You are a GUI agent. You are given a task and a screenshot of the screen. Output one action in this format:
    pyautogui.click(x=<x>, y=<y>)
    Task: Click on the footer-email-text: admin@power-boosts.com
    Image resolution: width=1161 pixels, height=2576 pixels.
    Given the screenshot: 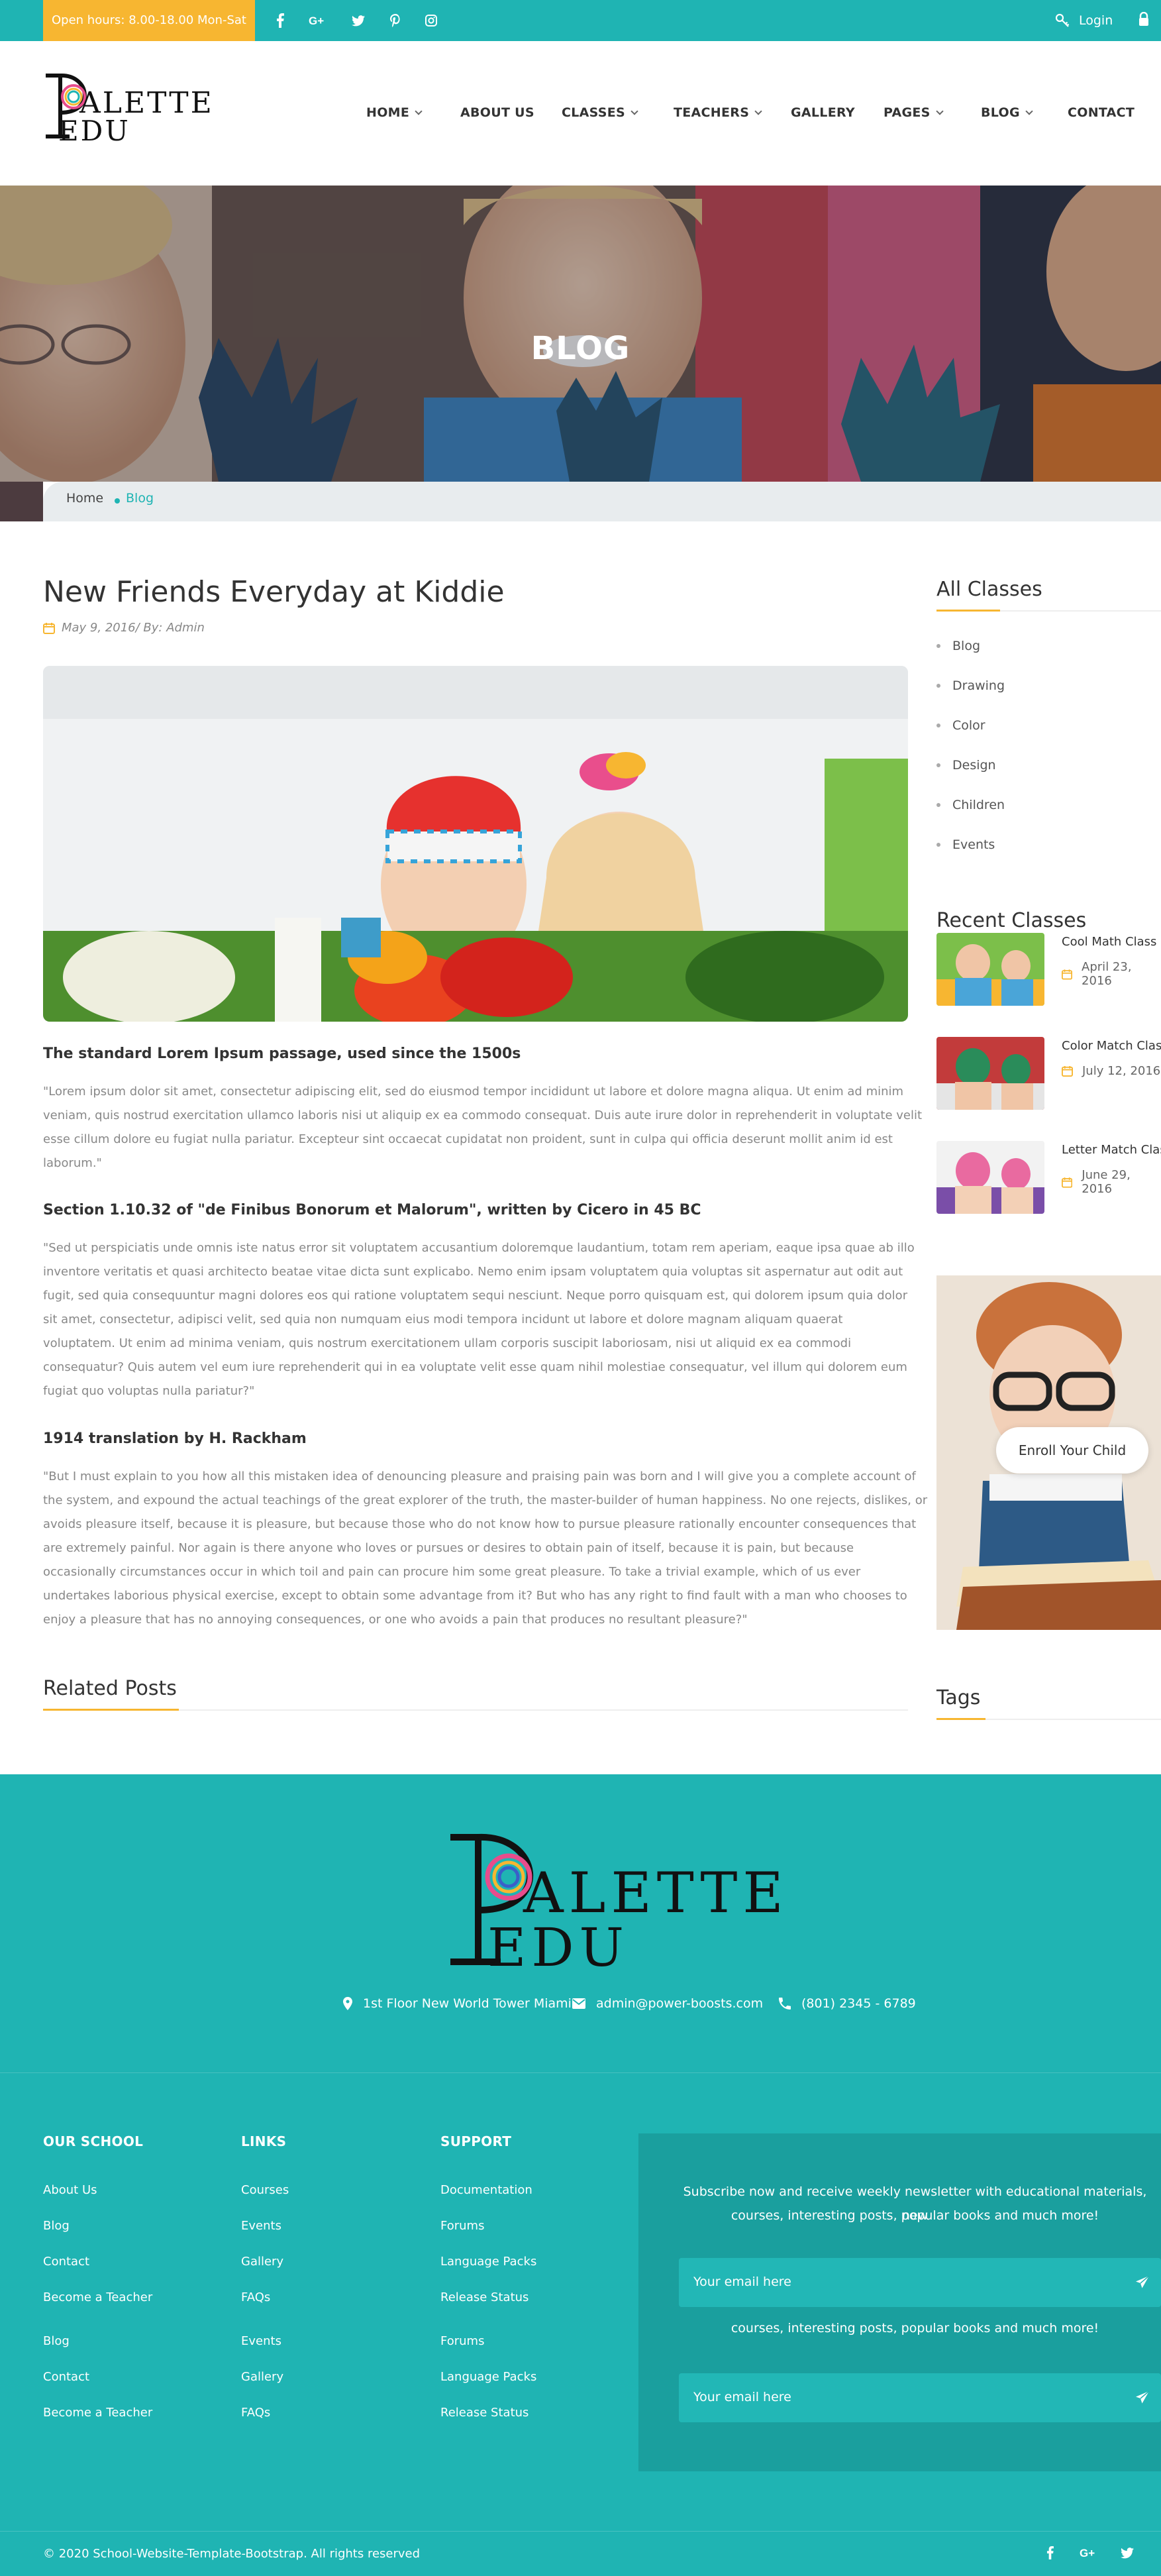 What is the action you would take?
    pyautogui.click(x=680, y=2003)
    